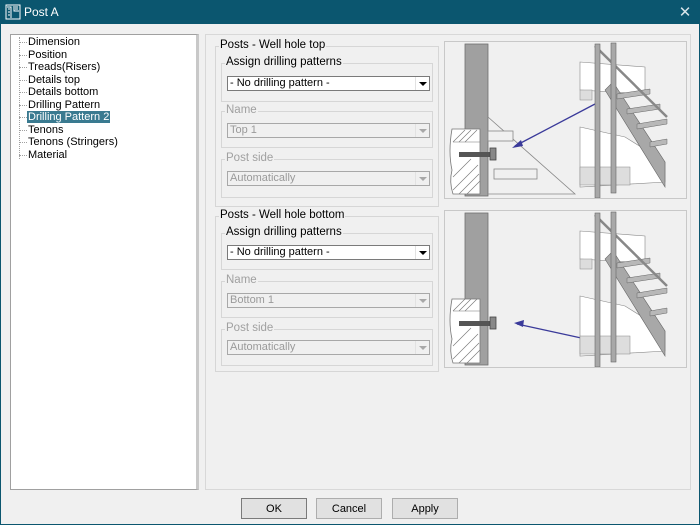 This screenshot has height=525, width=700. What do you see at coordinates (252, 300) in the screenshot?
I see `dropdown-value: Bottom 1` at bounding box center [252, 300].